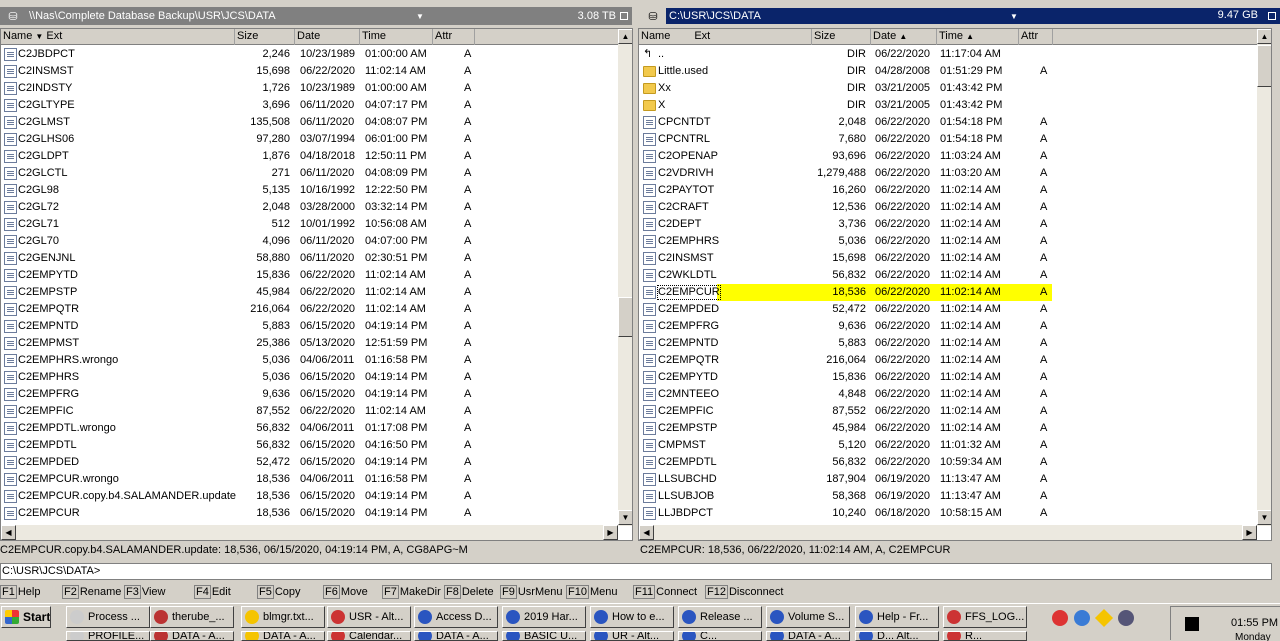  What do you see at coordinates (309, 241) in the screenshot?
I see `file-row: C2GL70 4,096 06/11/2020 04:07:00 PM A` at bounding box center [309, 241].